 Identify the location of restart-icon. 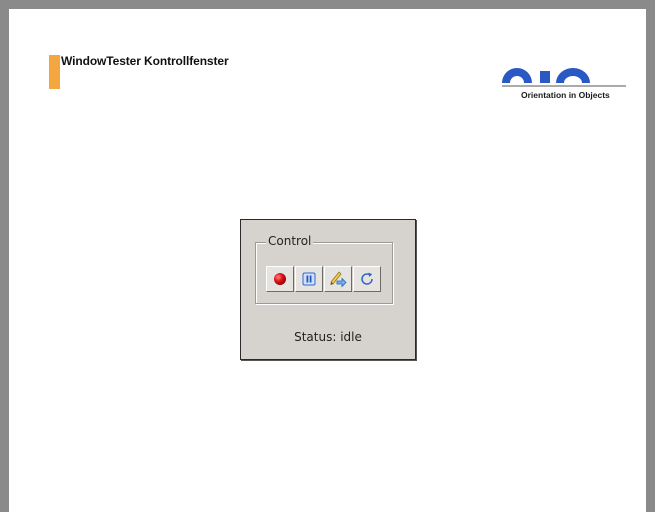
(367, 278).